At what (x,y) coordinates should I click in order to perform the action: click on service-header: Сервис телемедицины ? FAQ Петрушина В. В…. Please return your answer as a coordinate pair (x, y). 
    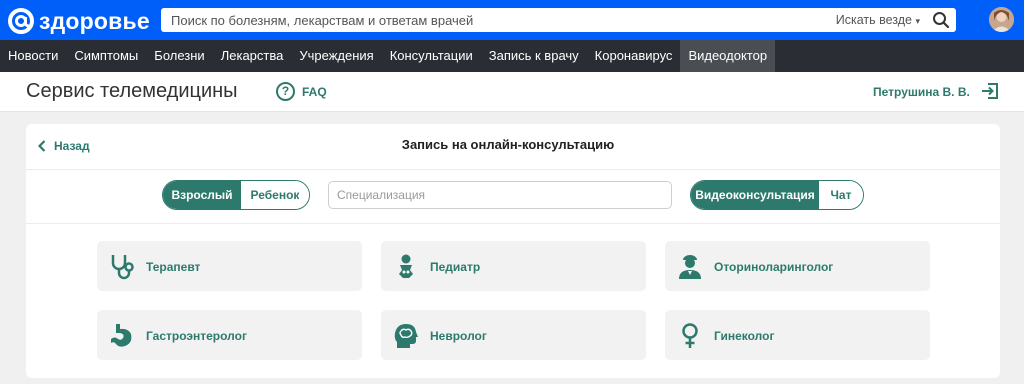
    Looking at the image, I should click on (512, 92).